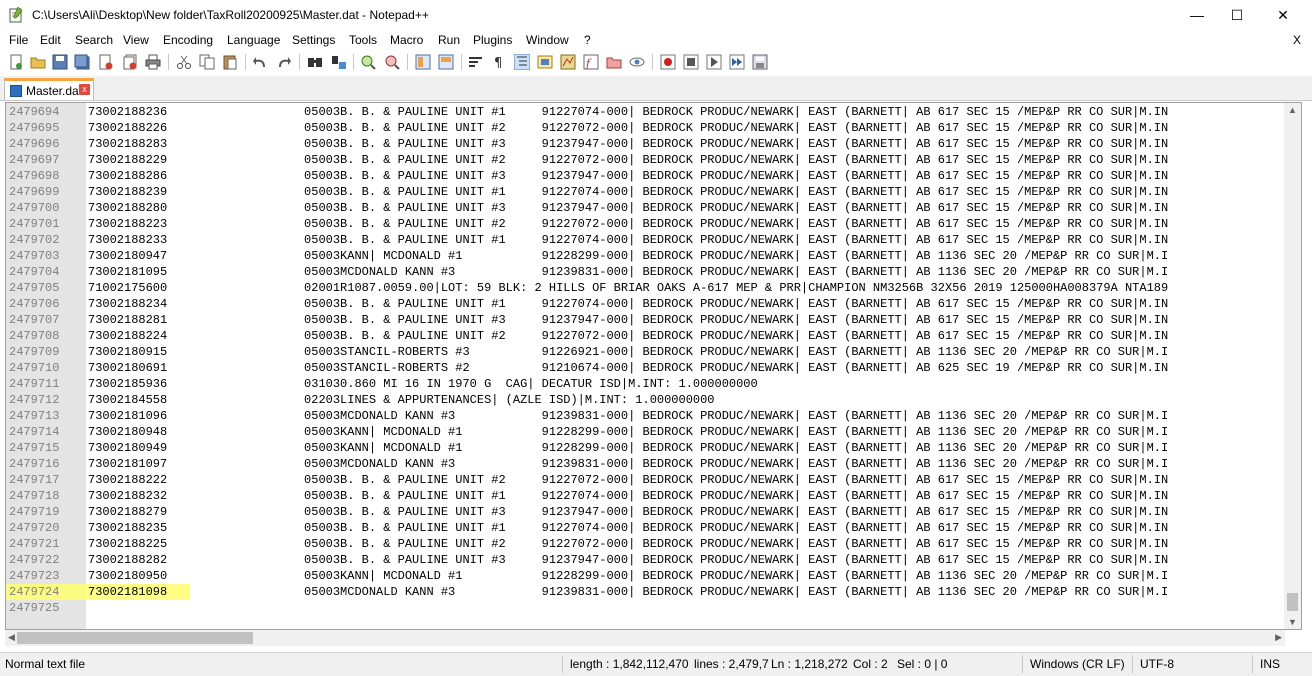 The width and height of the screenshot is (1312, 676). Describe the element at coordinates (1270, 664) in the screenshot. I see `status-insert-mode: INS` at that location.